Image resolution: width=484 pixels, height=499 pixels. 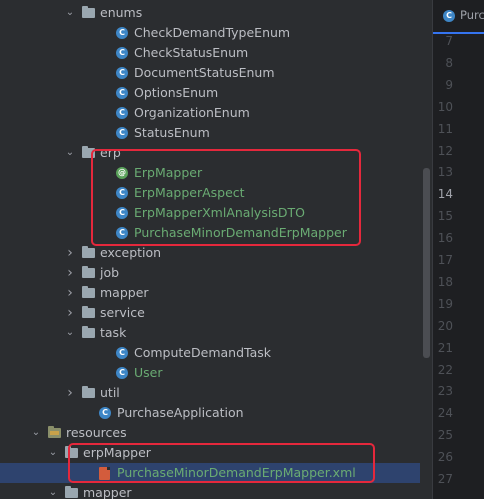 I want to click on line-number: 21, so click(x=445, y=347).